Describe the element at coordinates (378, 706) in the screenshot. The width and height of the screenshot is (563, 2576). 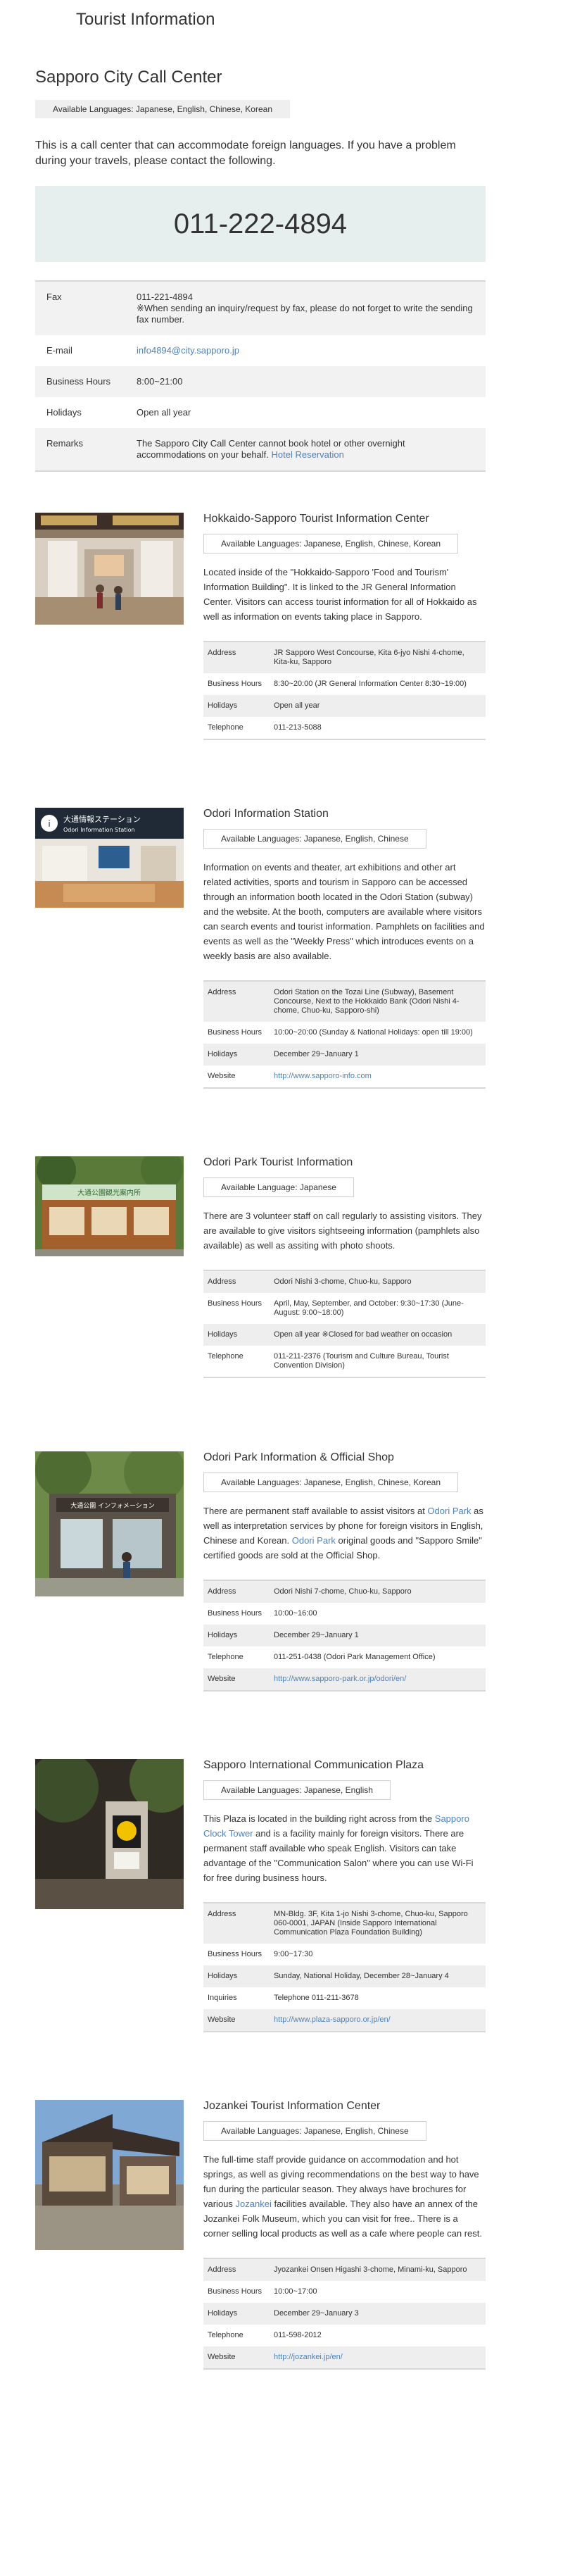
I see `row-value: Open all year` at that location.